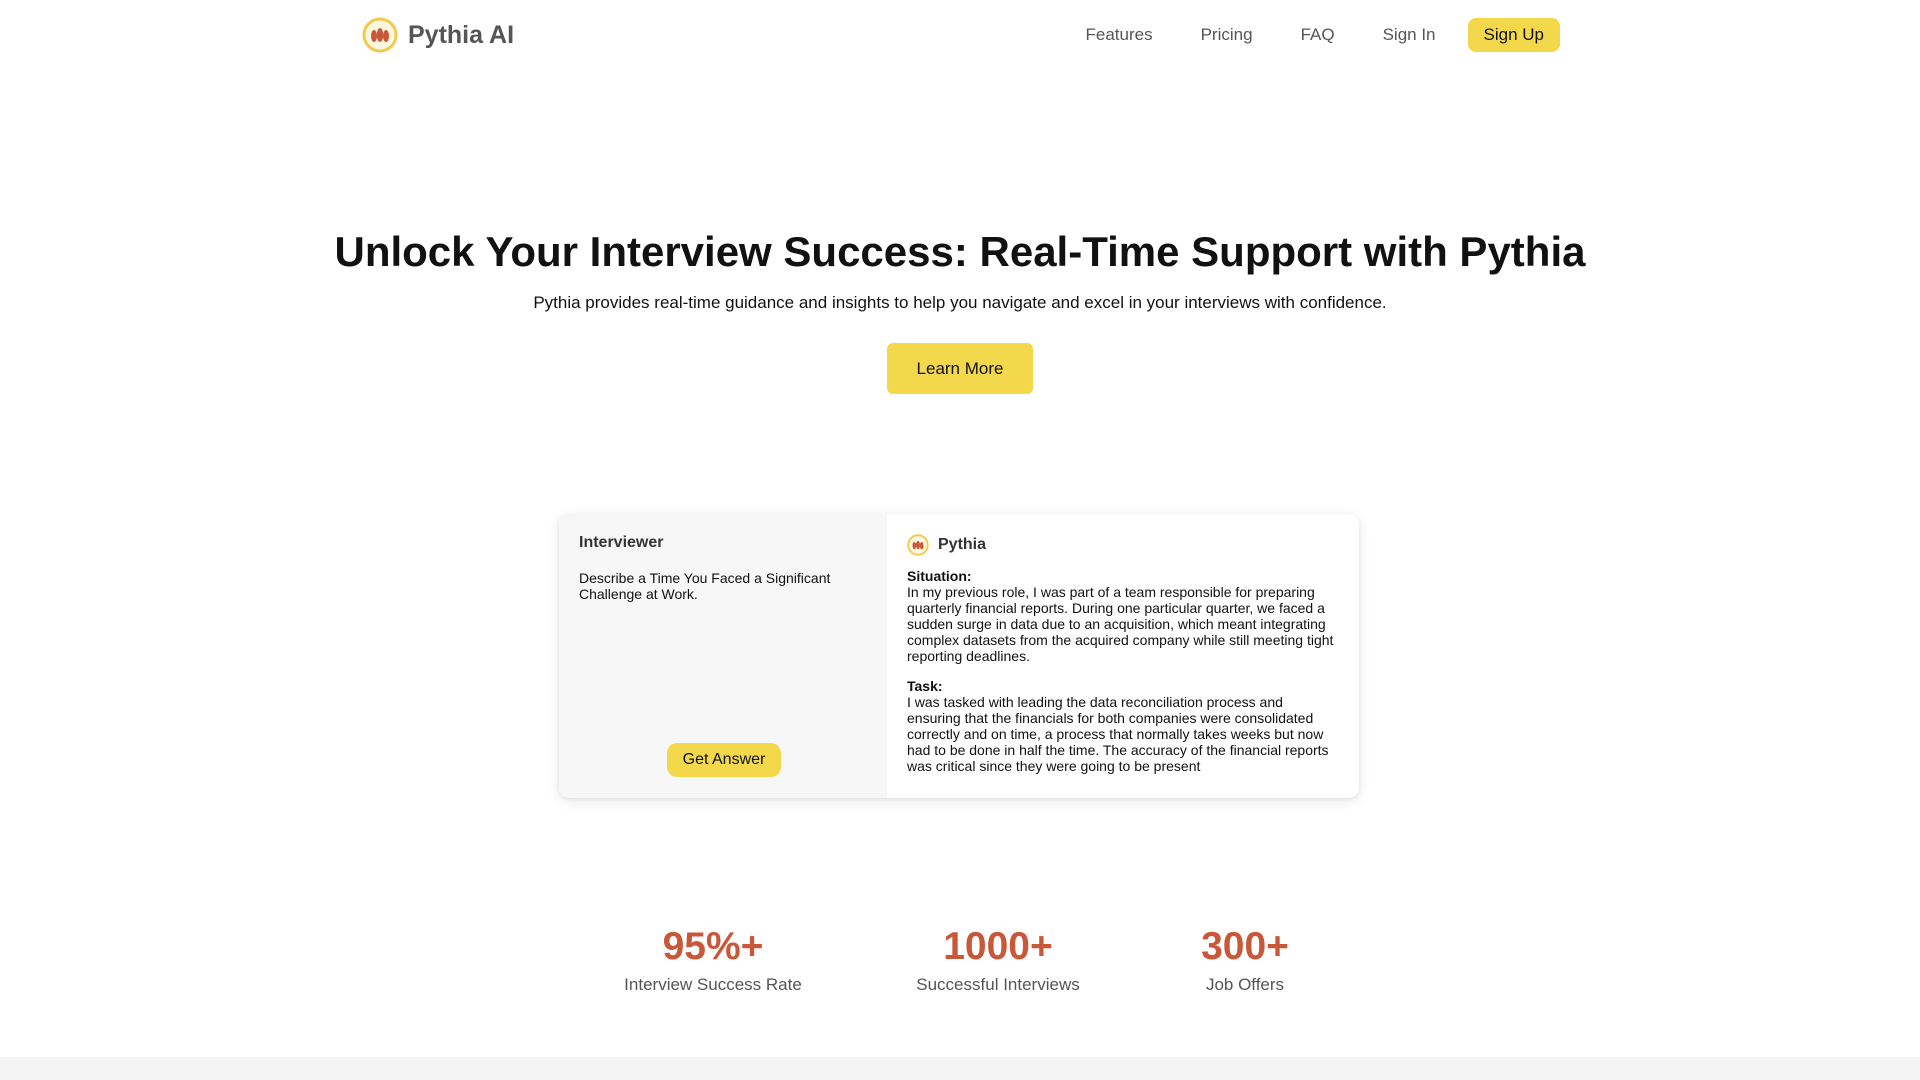 The image size is (1920, 1080). I want to click on sign-up-button: Sign Up, so click(1513, 35).